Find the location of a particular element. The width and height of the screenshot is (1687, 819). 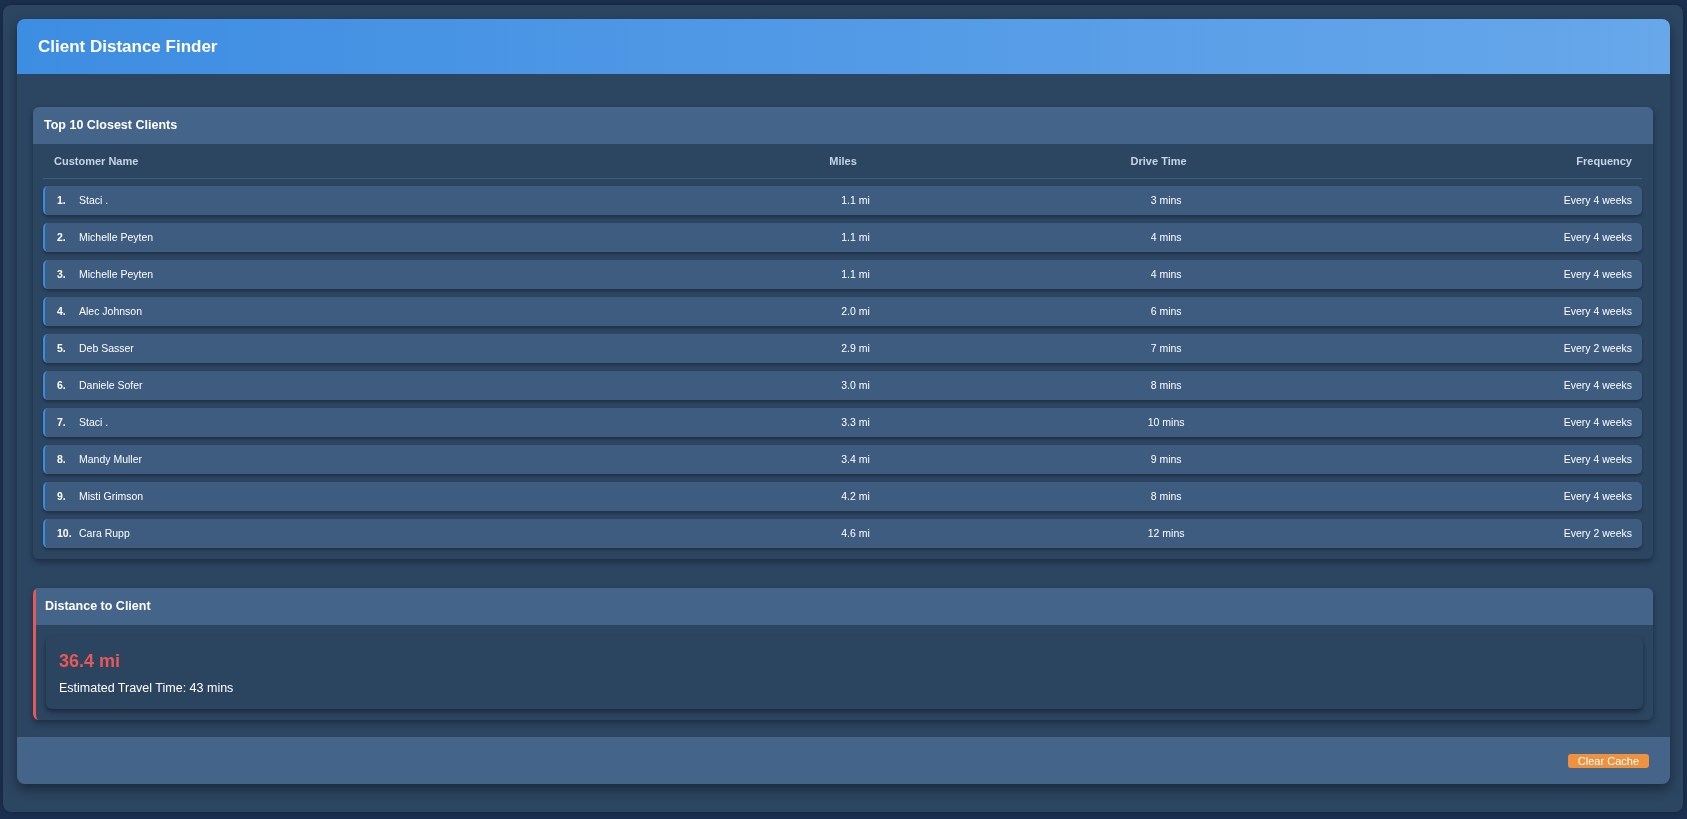

distance-cell-text: 3.0 mi is located at coordinates (855, 385).